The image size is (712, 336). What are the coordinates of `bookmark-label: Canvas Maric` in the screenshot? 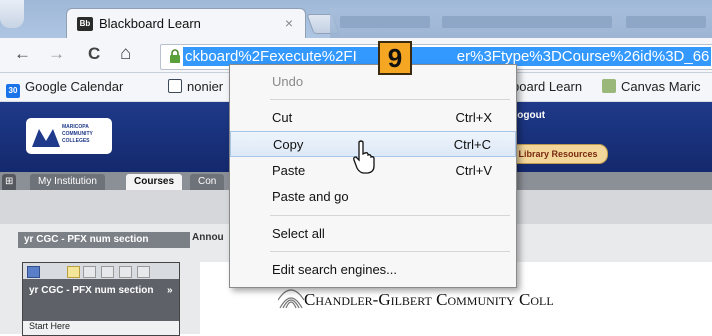 It's located at (661, 86).